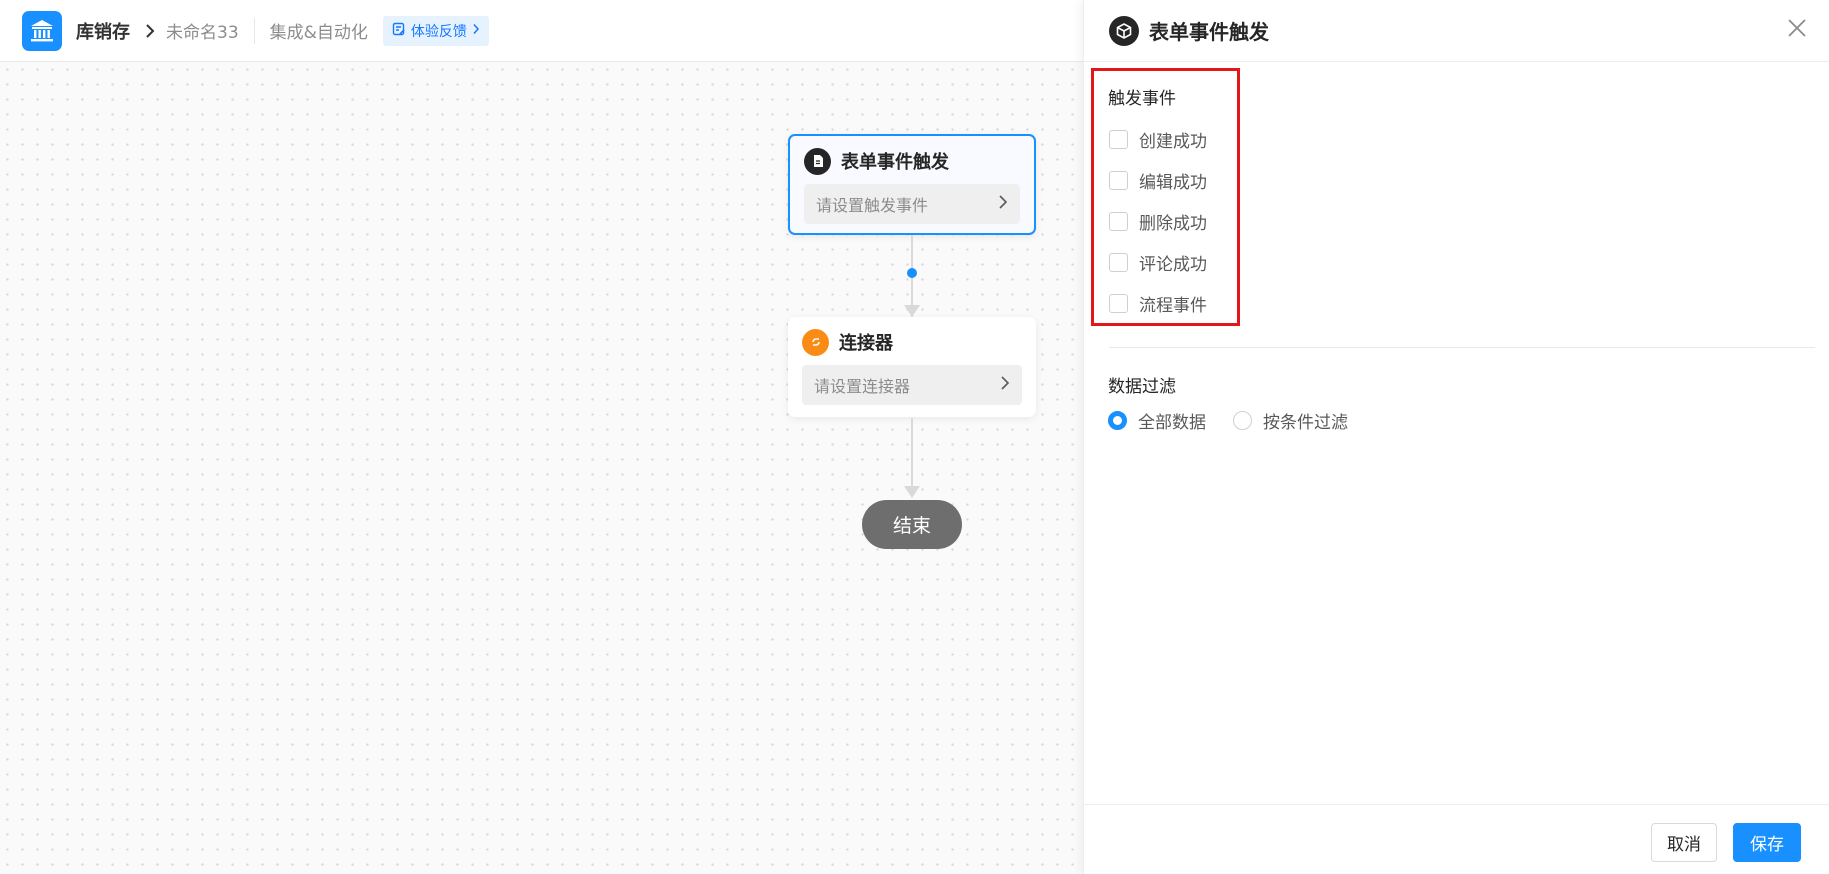 The width and height of the screenshot is (1829, 874). What do you see at coordinates (815, 342) in the screenshot?
I see `connector-icon` at bounding box center [815, 342].